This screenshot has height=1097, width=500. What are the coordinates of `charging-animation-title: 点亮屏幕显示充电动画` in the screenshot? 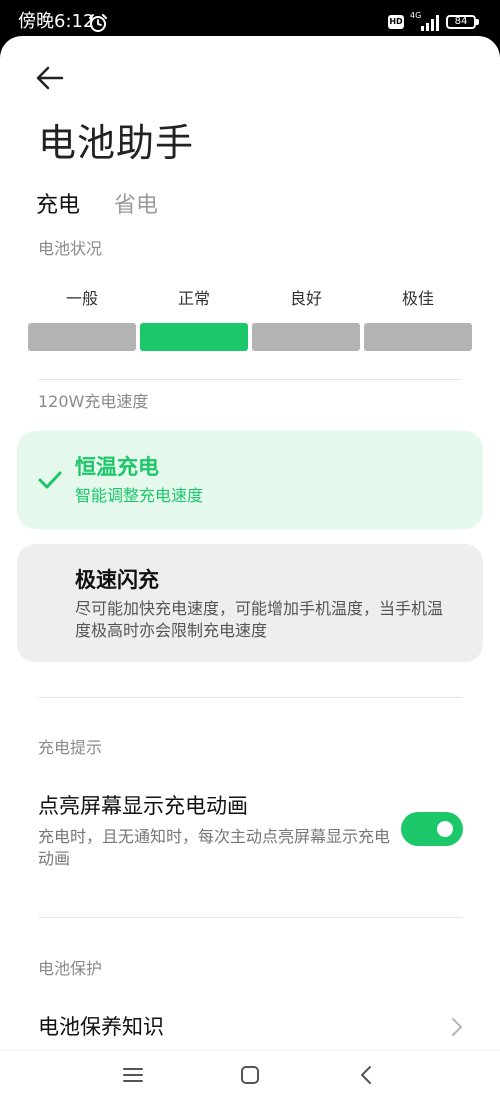 It's located at (143, 806).